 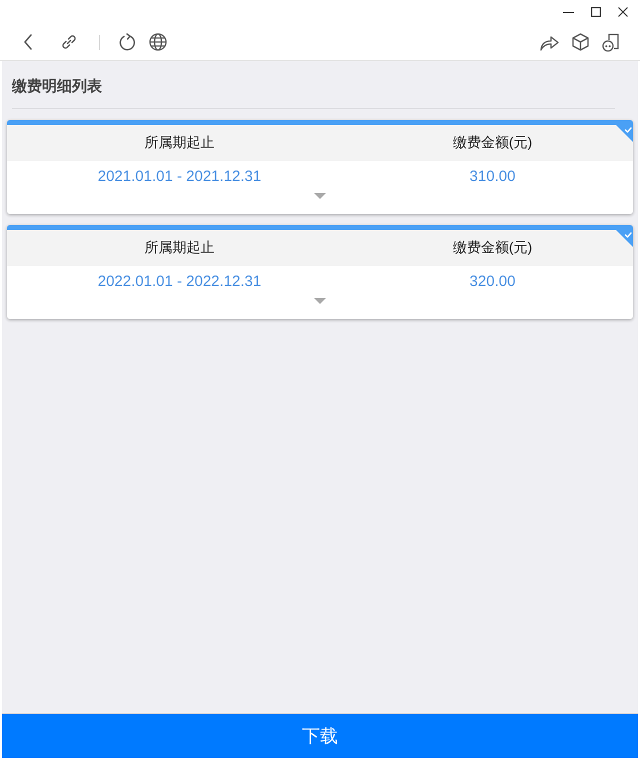 I want to click on download-button: 下载, so click(x=320, y=736).